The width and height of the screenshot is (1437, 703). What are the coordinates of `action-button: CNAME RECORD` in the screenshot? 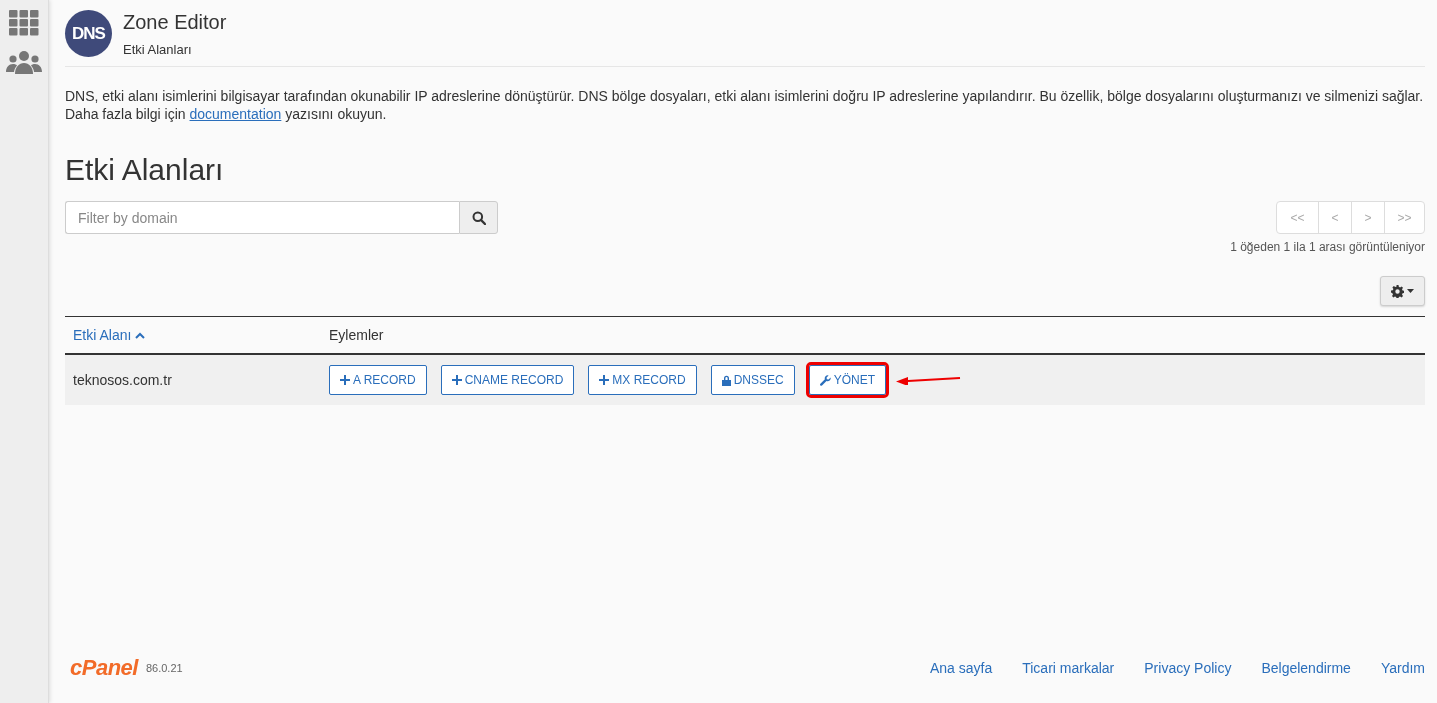 It's located at (507, 380).